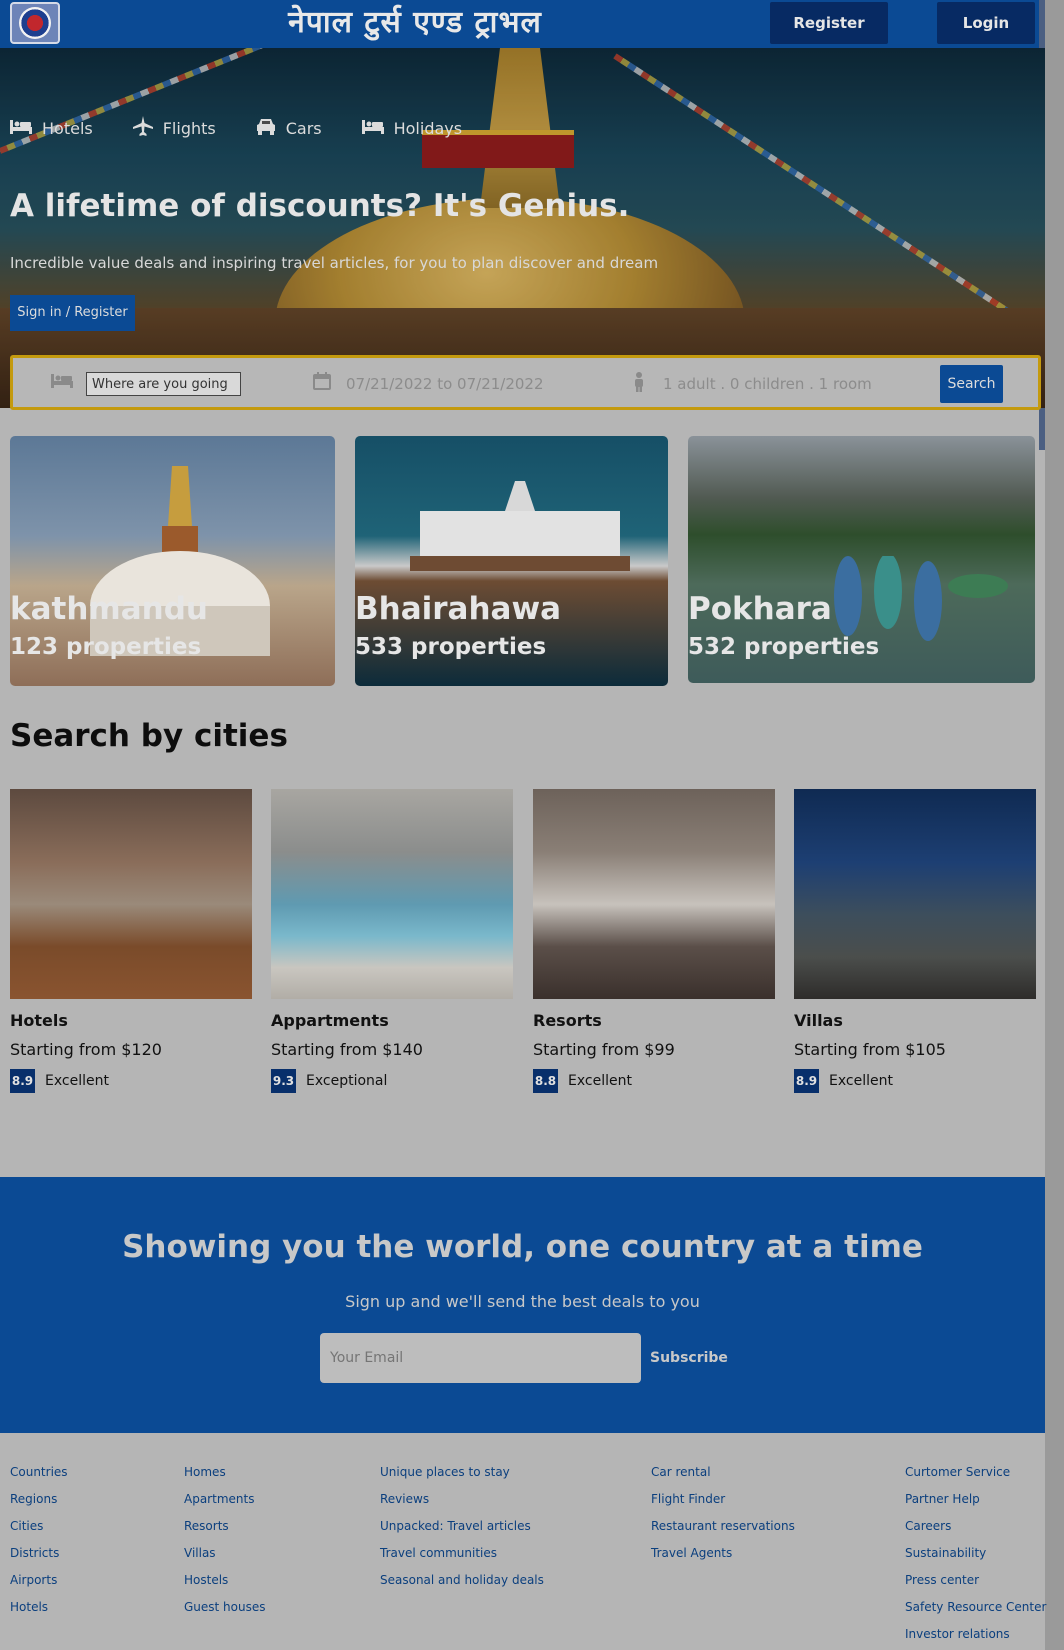  Describe the element at coordinates (392, 894) in the screenshot. I see `pool-image` at that location.